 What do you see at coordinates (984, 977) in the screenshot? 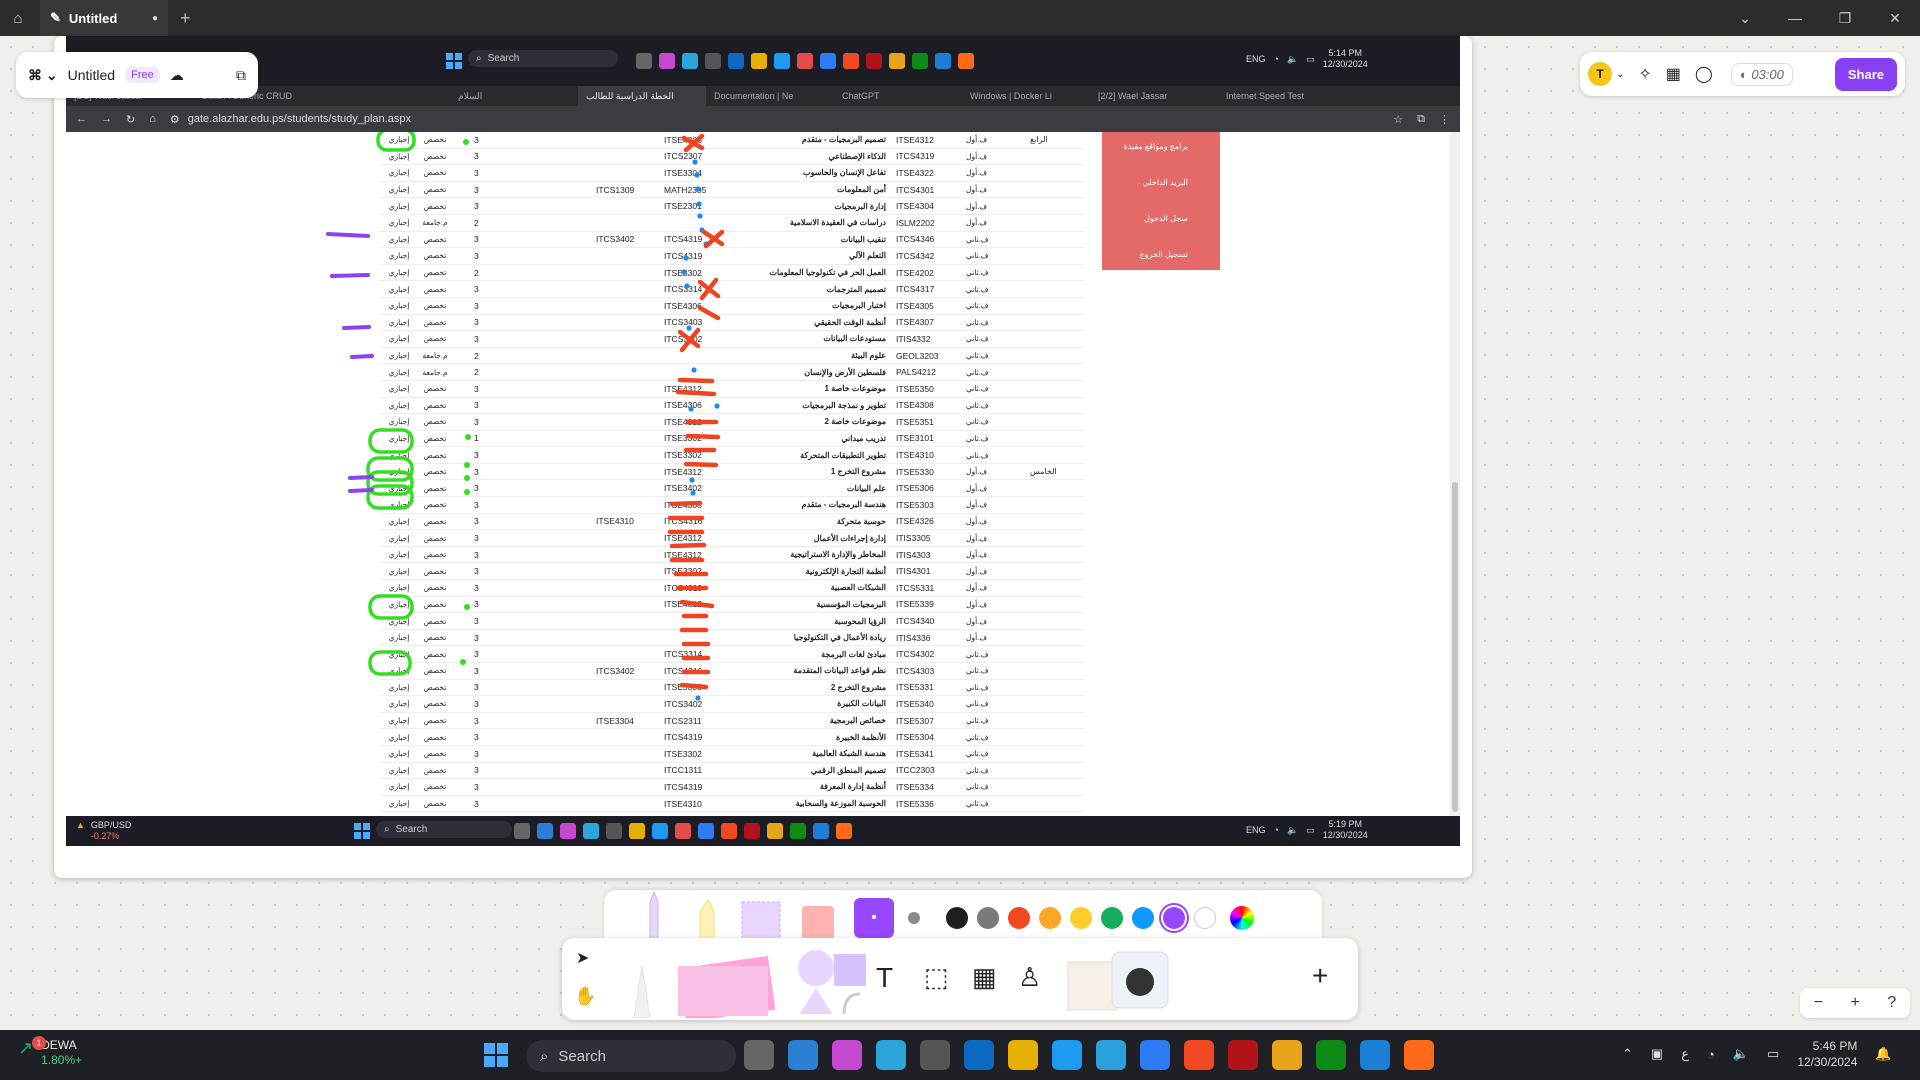
I see `table-tool-icon: ▦` at bounding box center [984, 977].